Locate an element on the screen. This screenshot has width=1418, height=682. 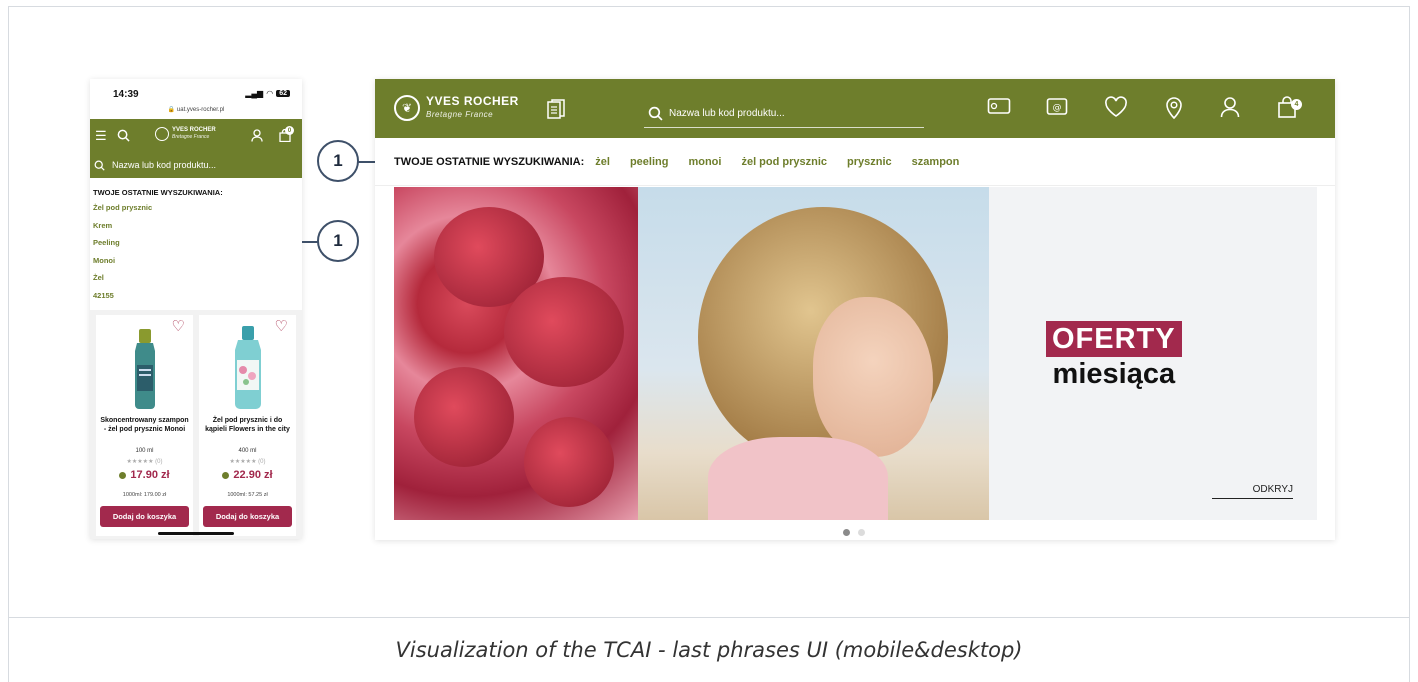
status-indicators: ▂▄▆ ◠ 62 is located at coordinates (267, 93).